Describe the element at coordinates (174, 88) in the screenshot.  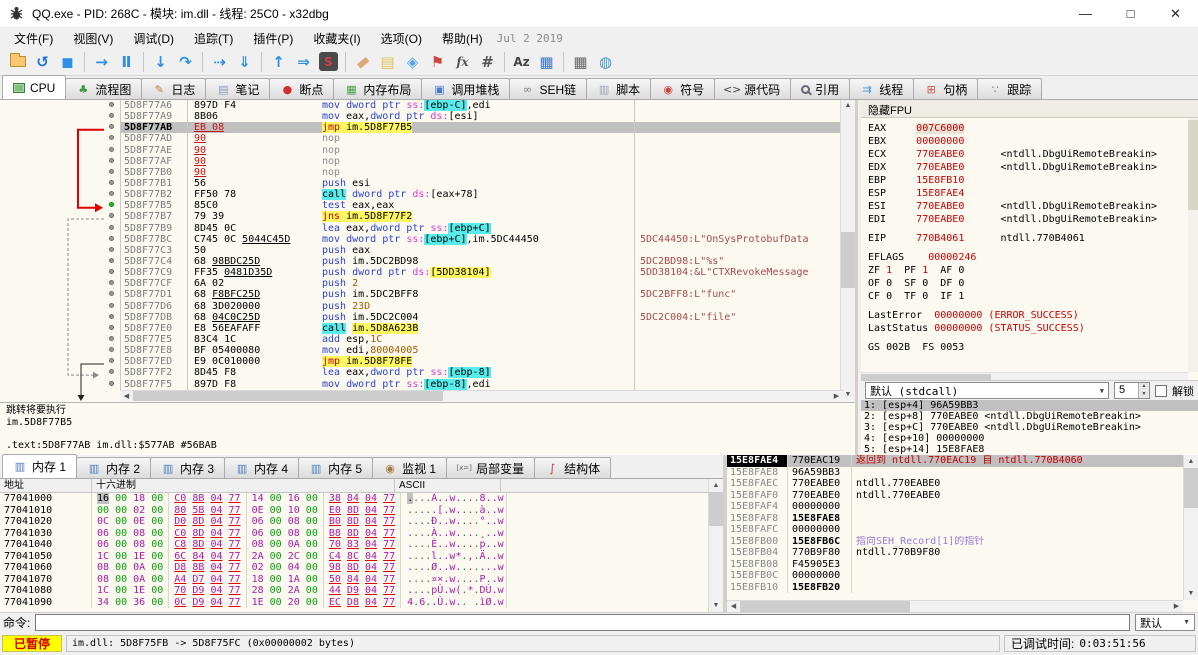
I see `tab-log: ✎ 日志` at that location.